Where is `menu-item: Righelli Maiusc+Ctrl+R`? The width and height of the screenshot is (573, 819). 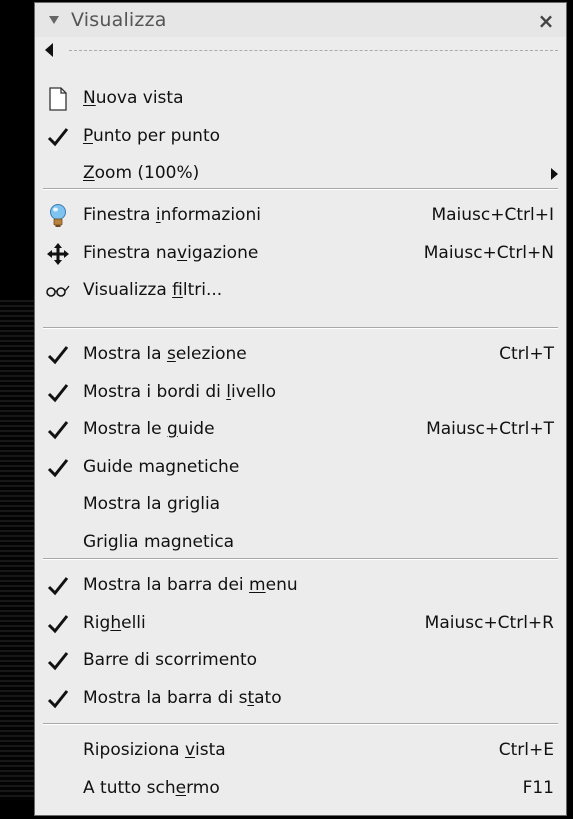 menu-item: Righelli Maiusc+Ctrl+R is located at coordinates (300, 624).